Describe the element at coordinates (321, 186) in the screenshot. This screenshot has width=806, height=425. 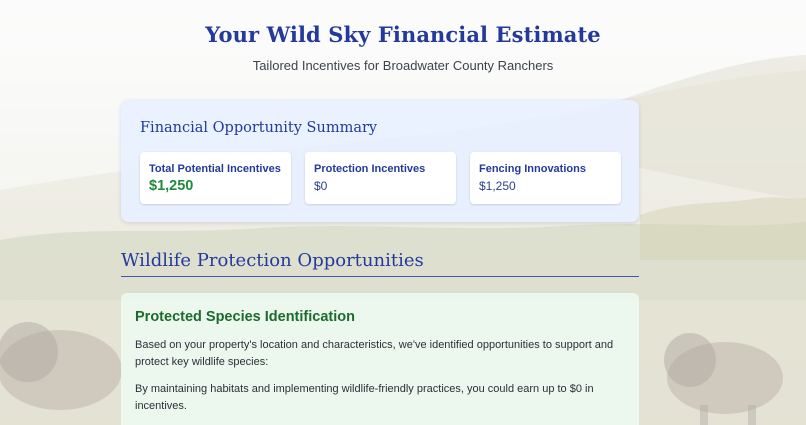
I see `protection-incentives-value: $0` at that location.